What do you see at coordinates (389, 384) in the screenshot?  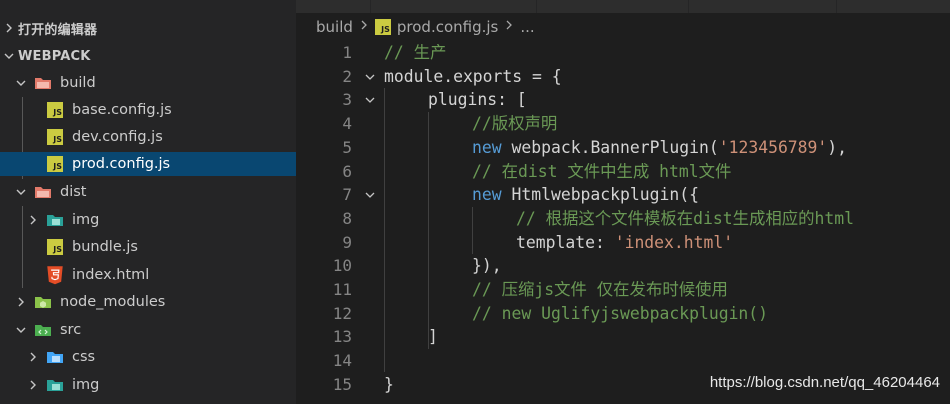 I see `code-line-15: }` at bounding box center [389, 384].